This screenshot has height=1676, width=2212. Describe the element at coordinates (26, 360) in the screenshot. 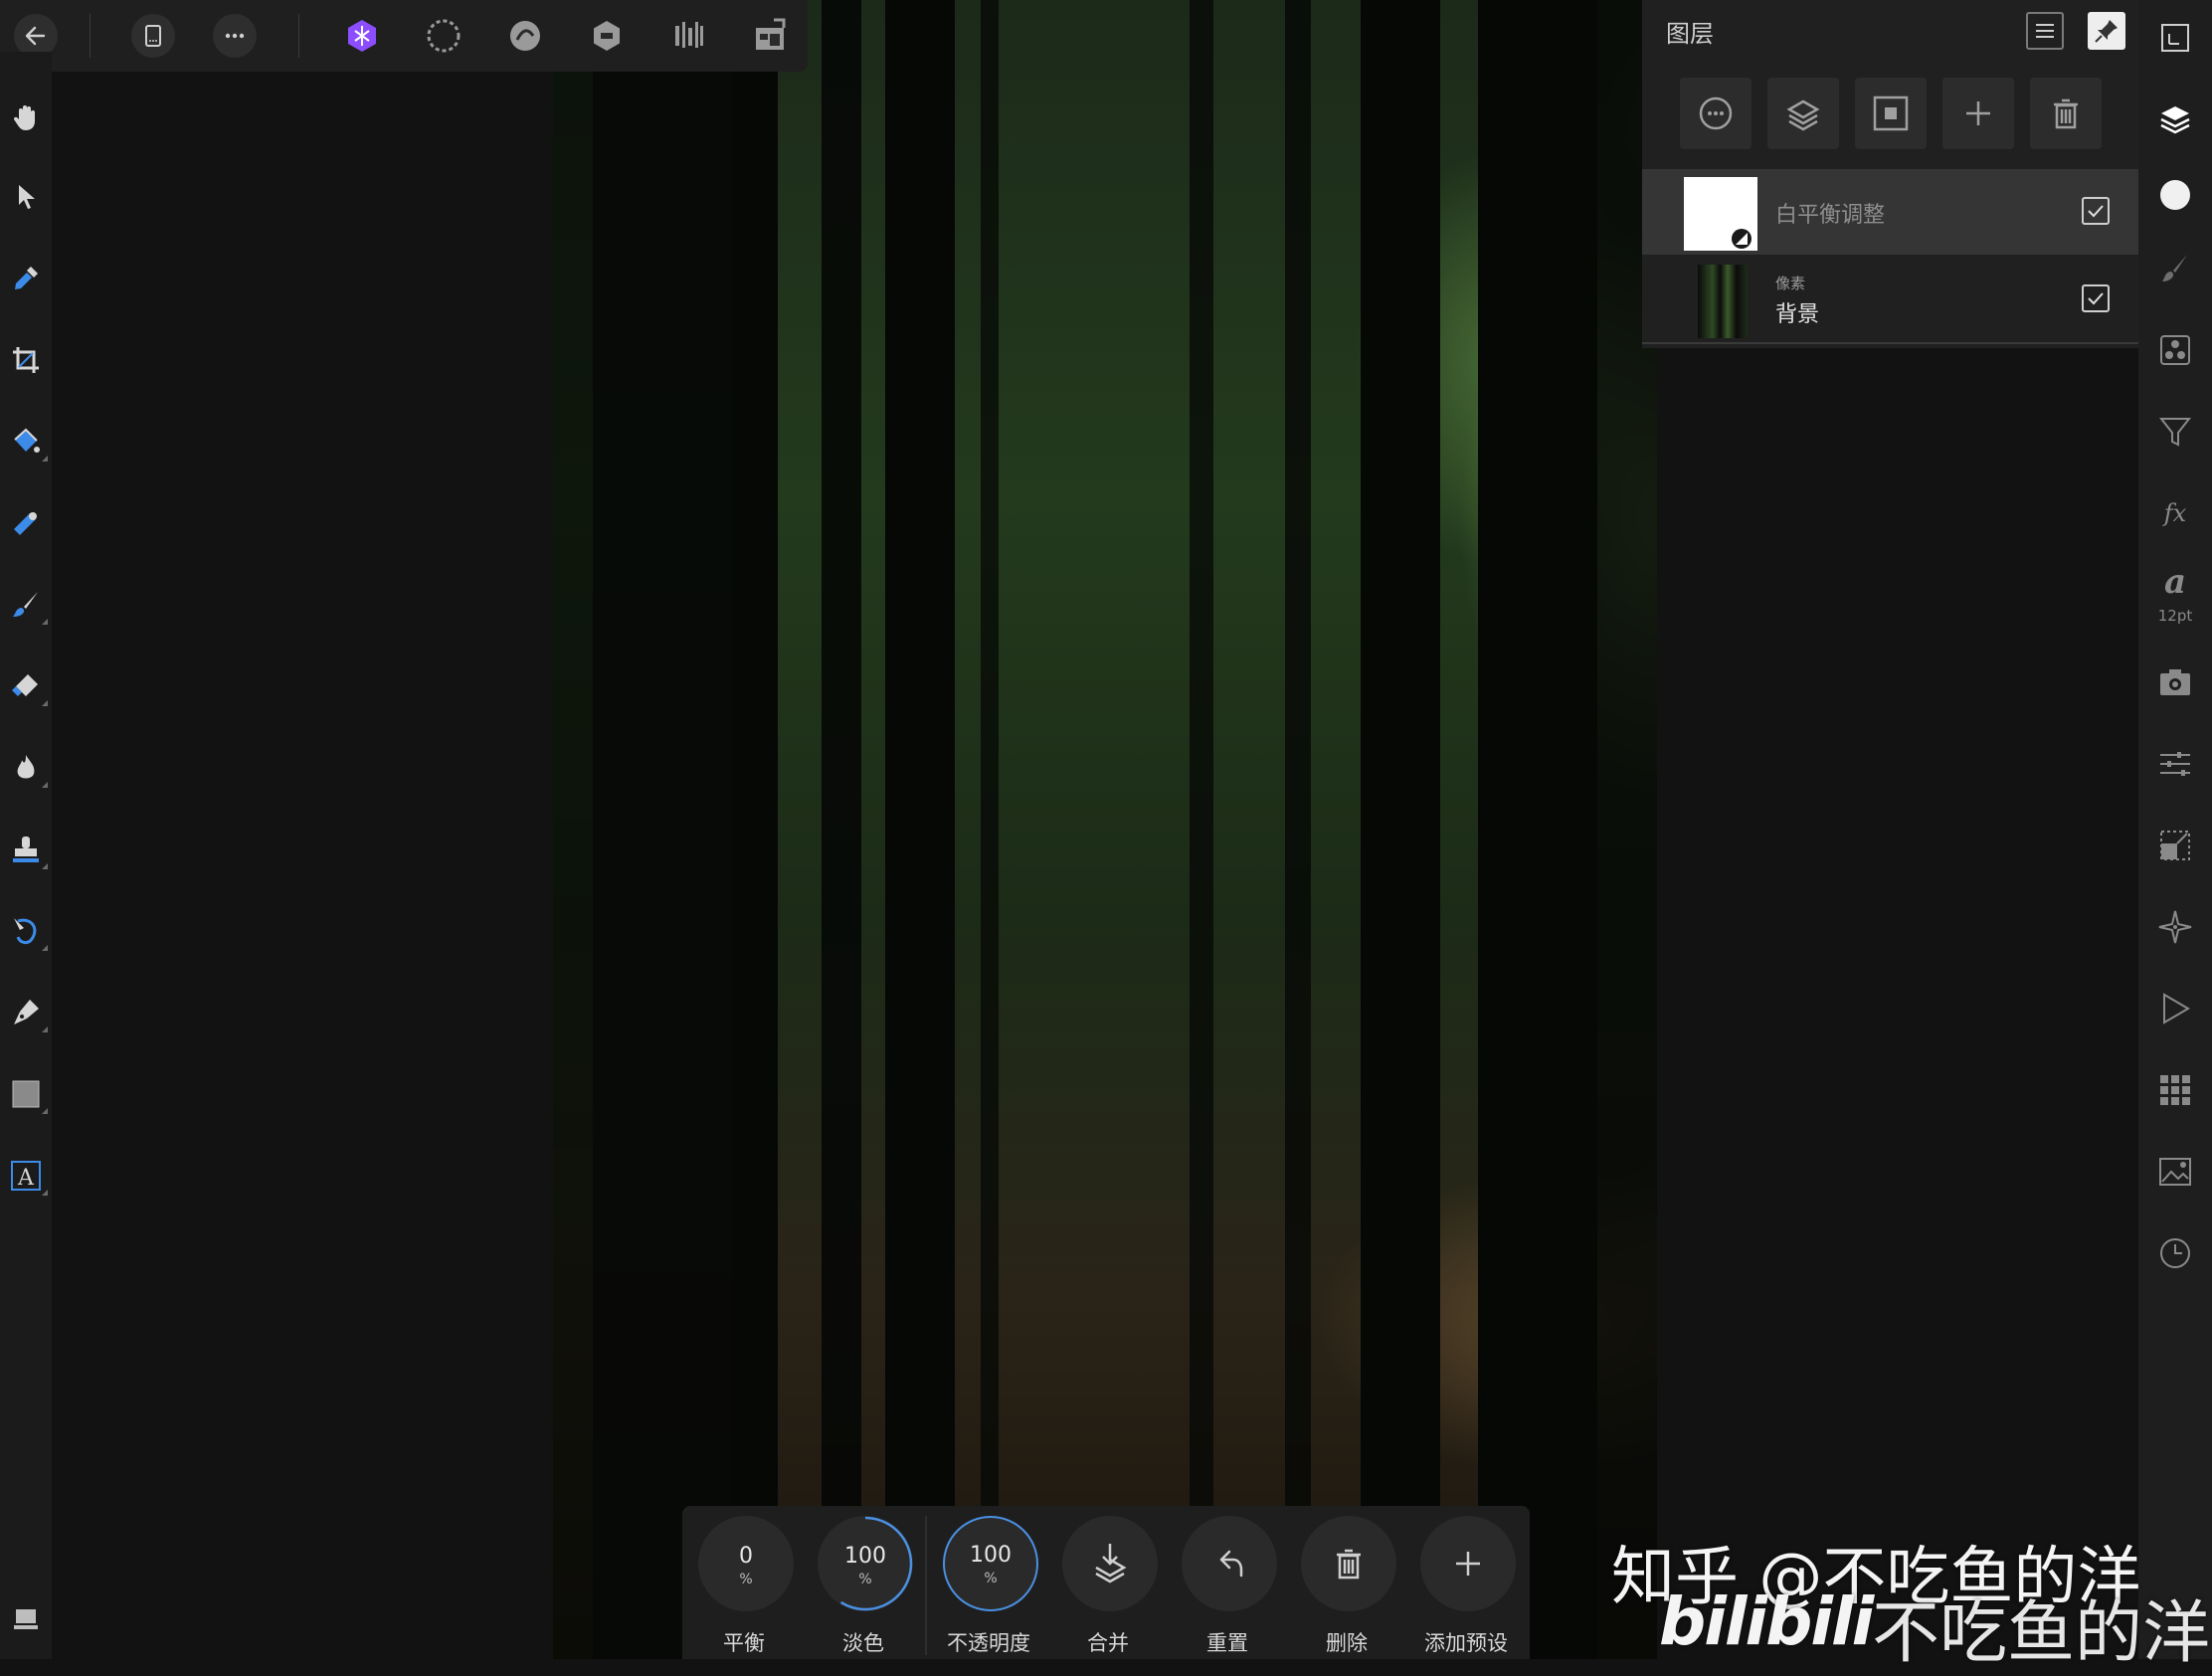

I see `crop-tool-icon` at that location.